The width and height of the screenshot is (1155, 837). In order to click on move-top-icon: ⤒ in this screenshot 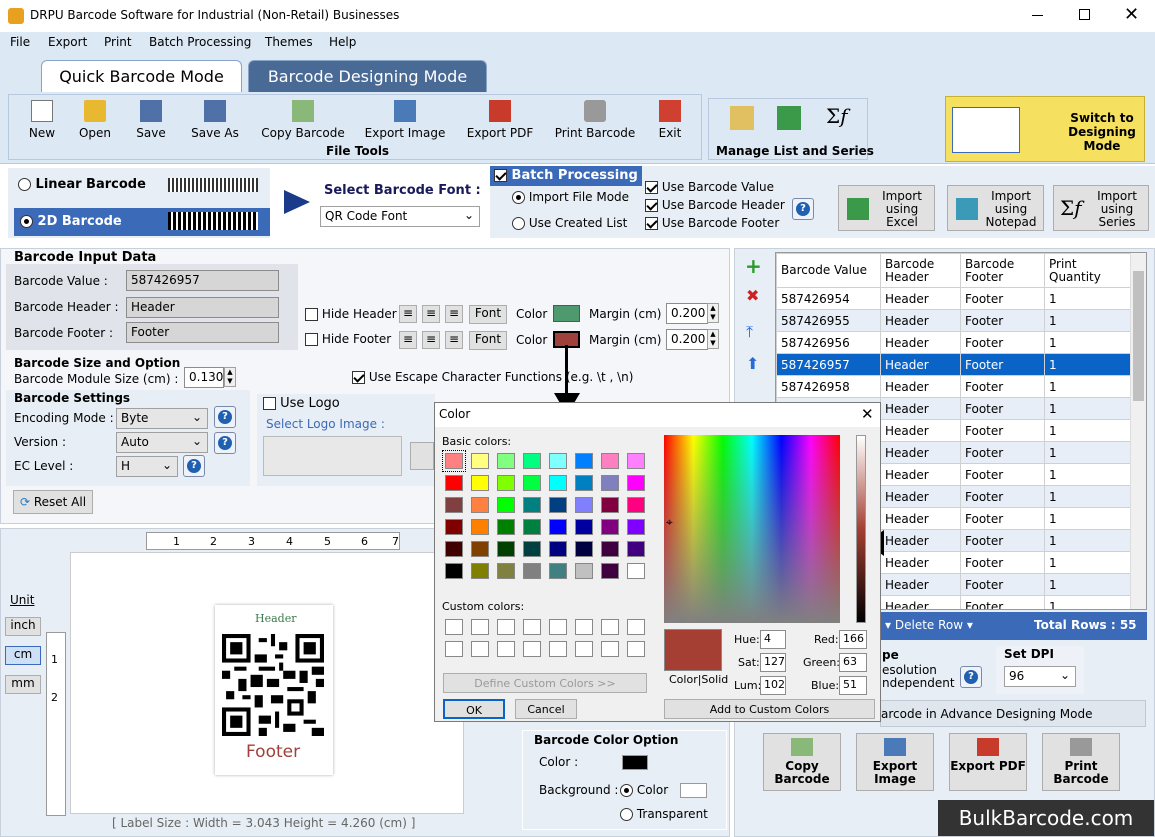, I will do `click(749, 332)`.